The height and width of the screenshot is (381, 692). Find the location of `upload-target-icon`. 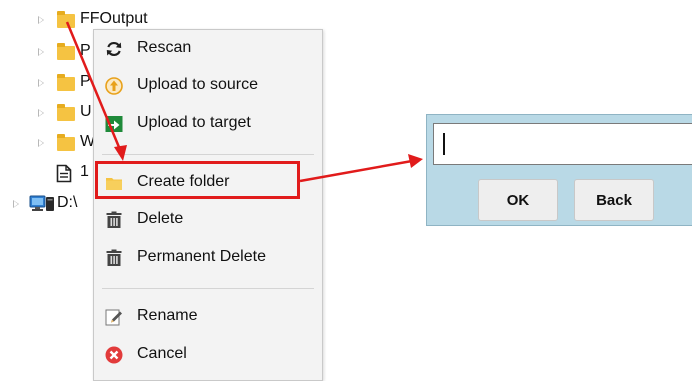

upload-target-icon is located at coordinates (114, 124).